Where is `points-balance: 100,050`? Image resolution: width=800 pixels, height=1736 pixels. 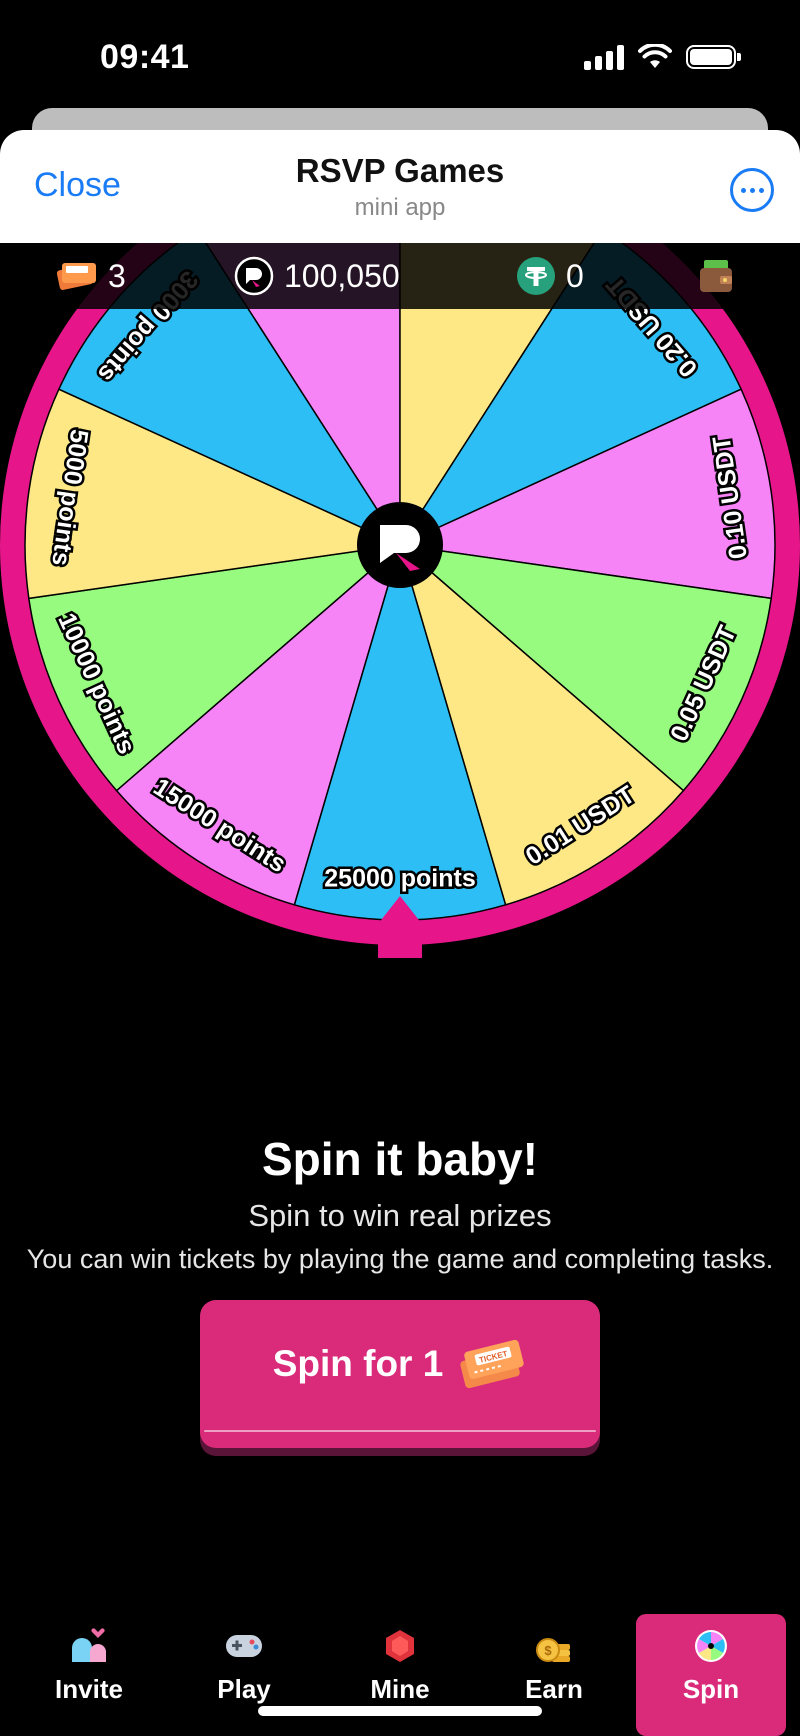 points-balance: 100,050 is located at coordinates (342, 275).